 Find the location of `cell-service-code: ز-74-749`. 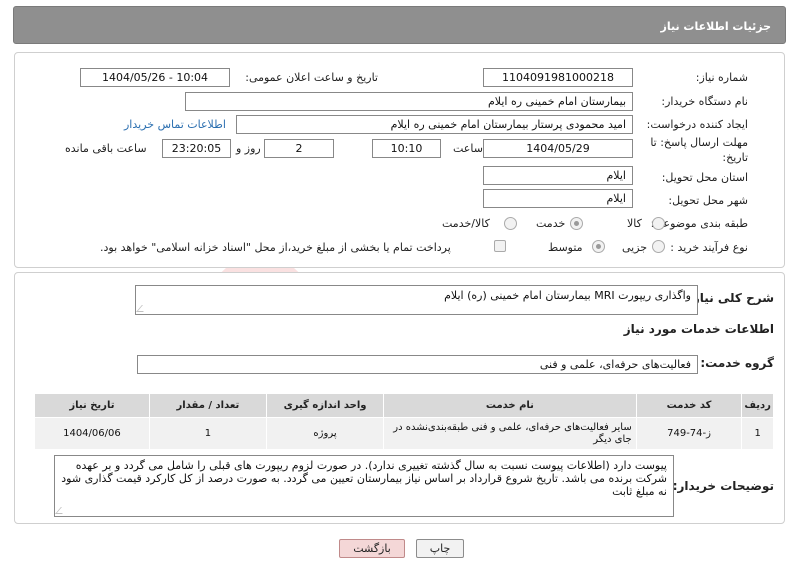

cell-service-code: ز-74-749 is located at coordinates (689, 433).